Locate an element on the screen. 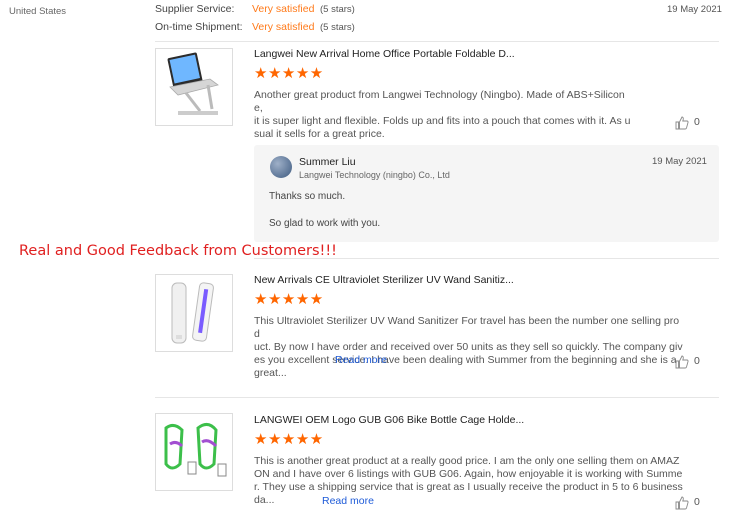  ontime-shipment-label: On-time Shipment: is located at coordinates (199, 27).